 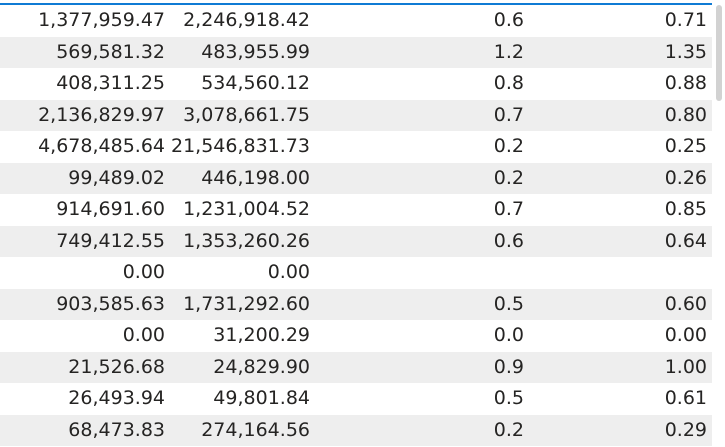 What do you see at coordinates (246, 240) in the screenshot?
I see `table-cell: 1,353,260.26` at bounding box center [246, 240].